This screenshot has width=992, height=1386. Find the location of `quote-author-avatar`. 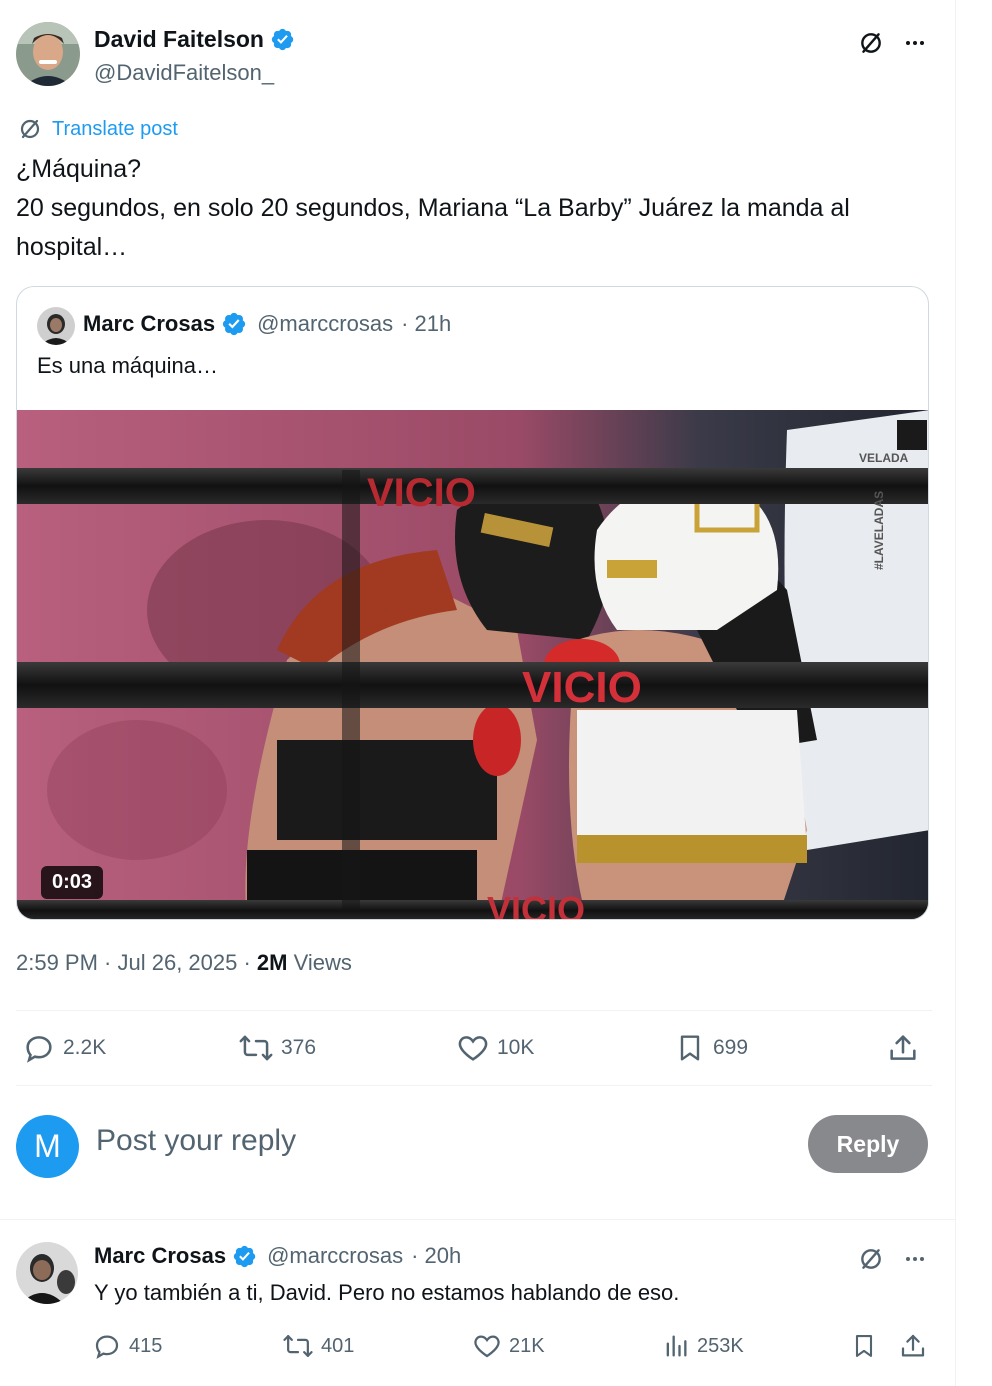

quote-author-avatar is located at coordinates (56, 326).